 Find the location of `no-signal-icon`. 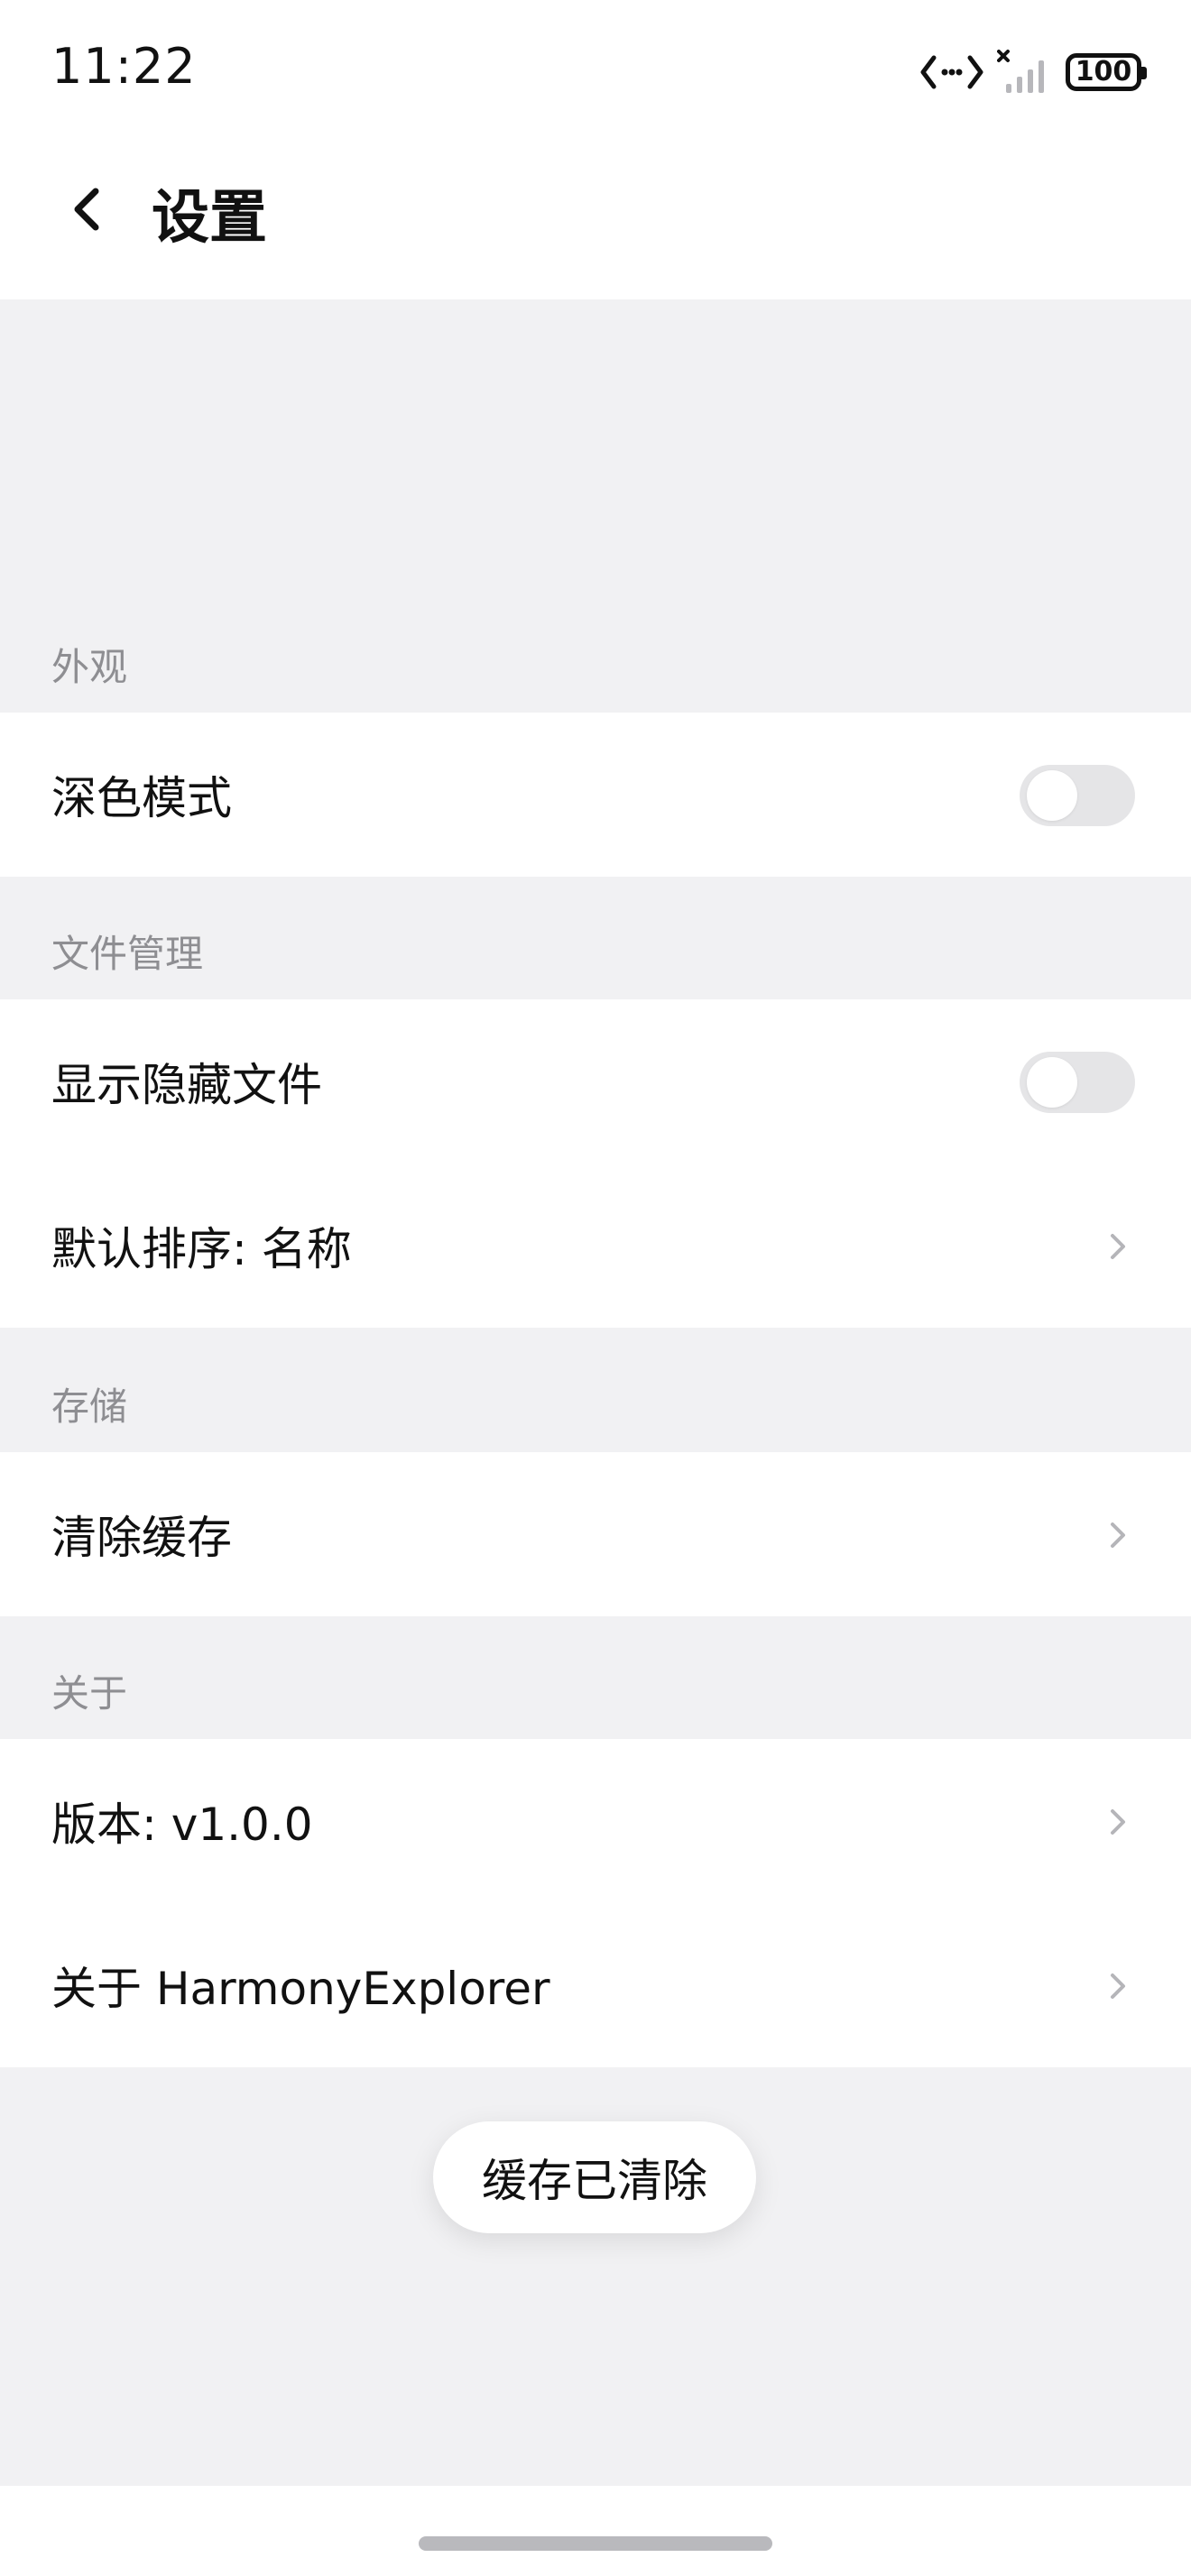

no-signal-icon is located at coordinates (1020, 71).